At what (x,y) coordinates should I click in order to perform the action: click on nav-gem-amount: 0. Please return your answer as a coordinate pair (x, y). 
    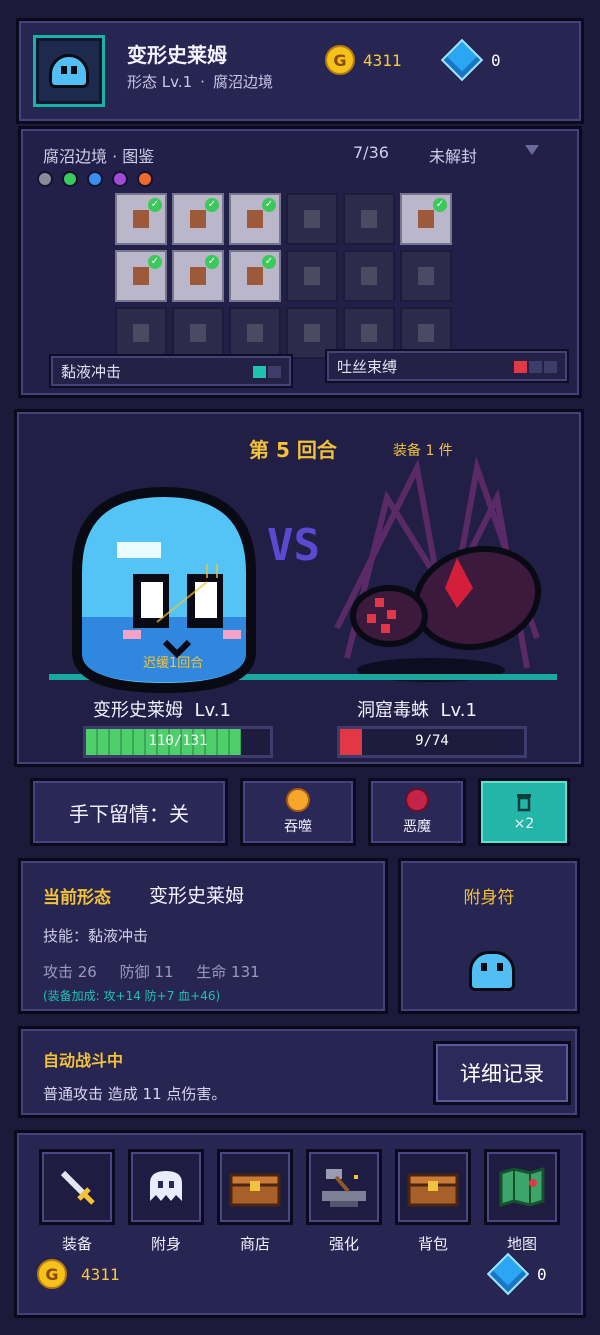
    Looking at the image, I should click on (542, 1274).